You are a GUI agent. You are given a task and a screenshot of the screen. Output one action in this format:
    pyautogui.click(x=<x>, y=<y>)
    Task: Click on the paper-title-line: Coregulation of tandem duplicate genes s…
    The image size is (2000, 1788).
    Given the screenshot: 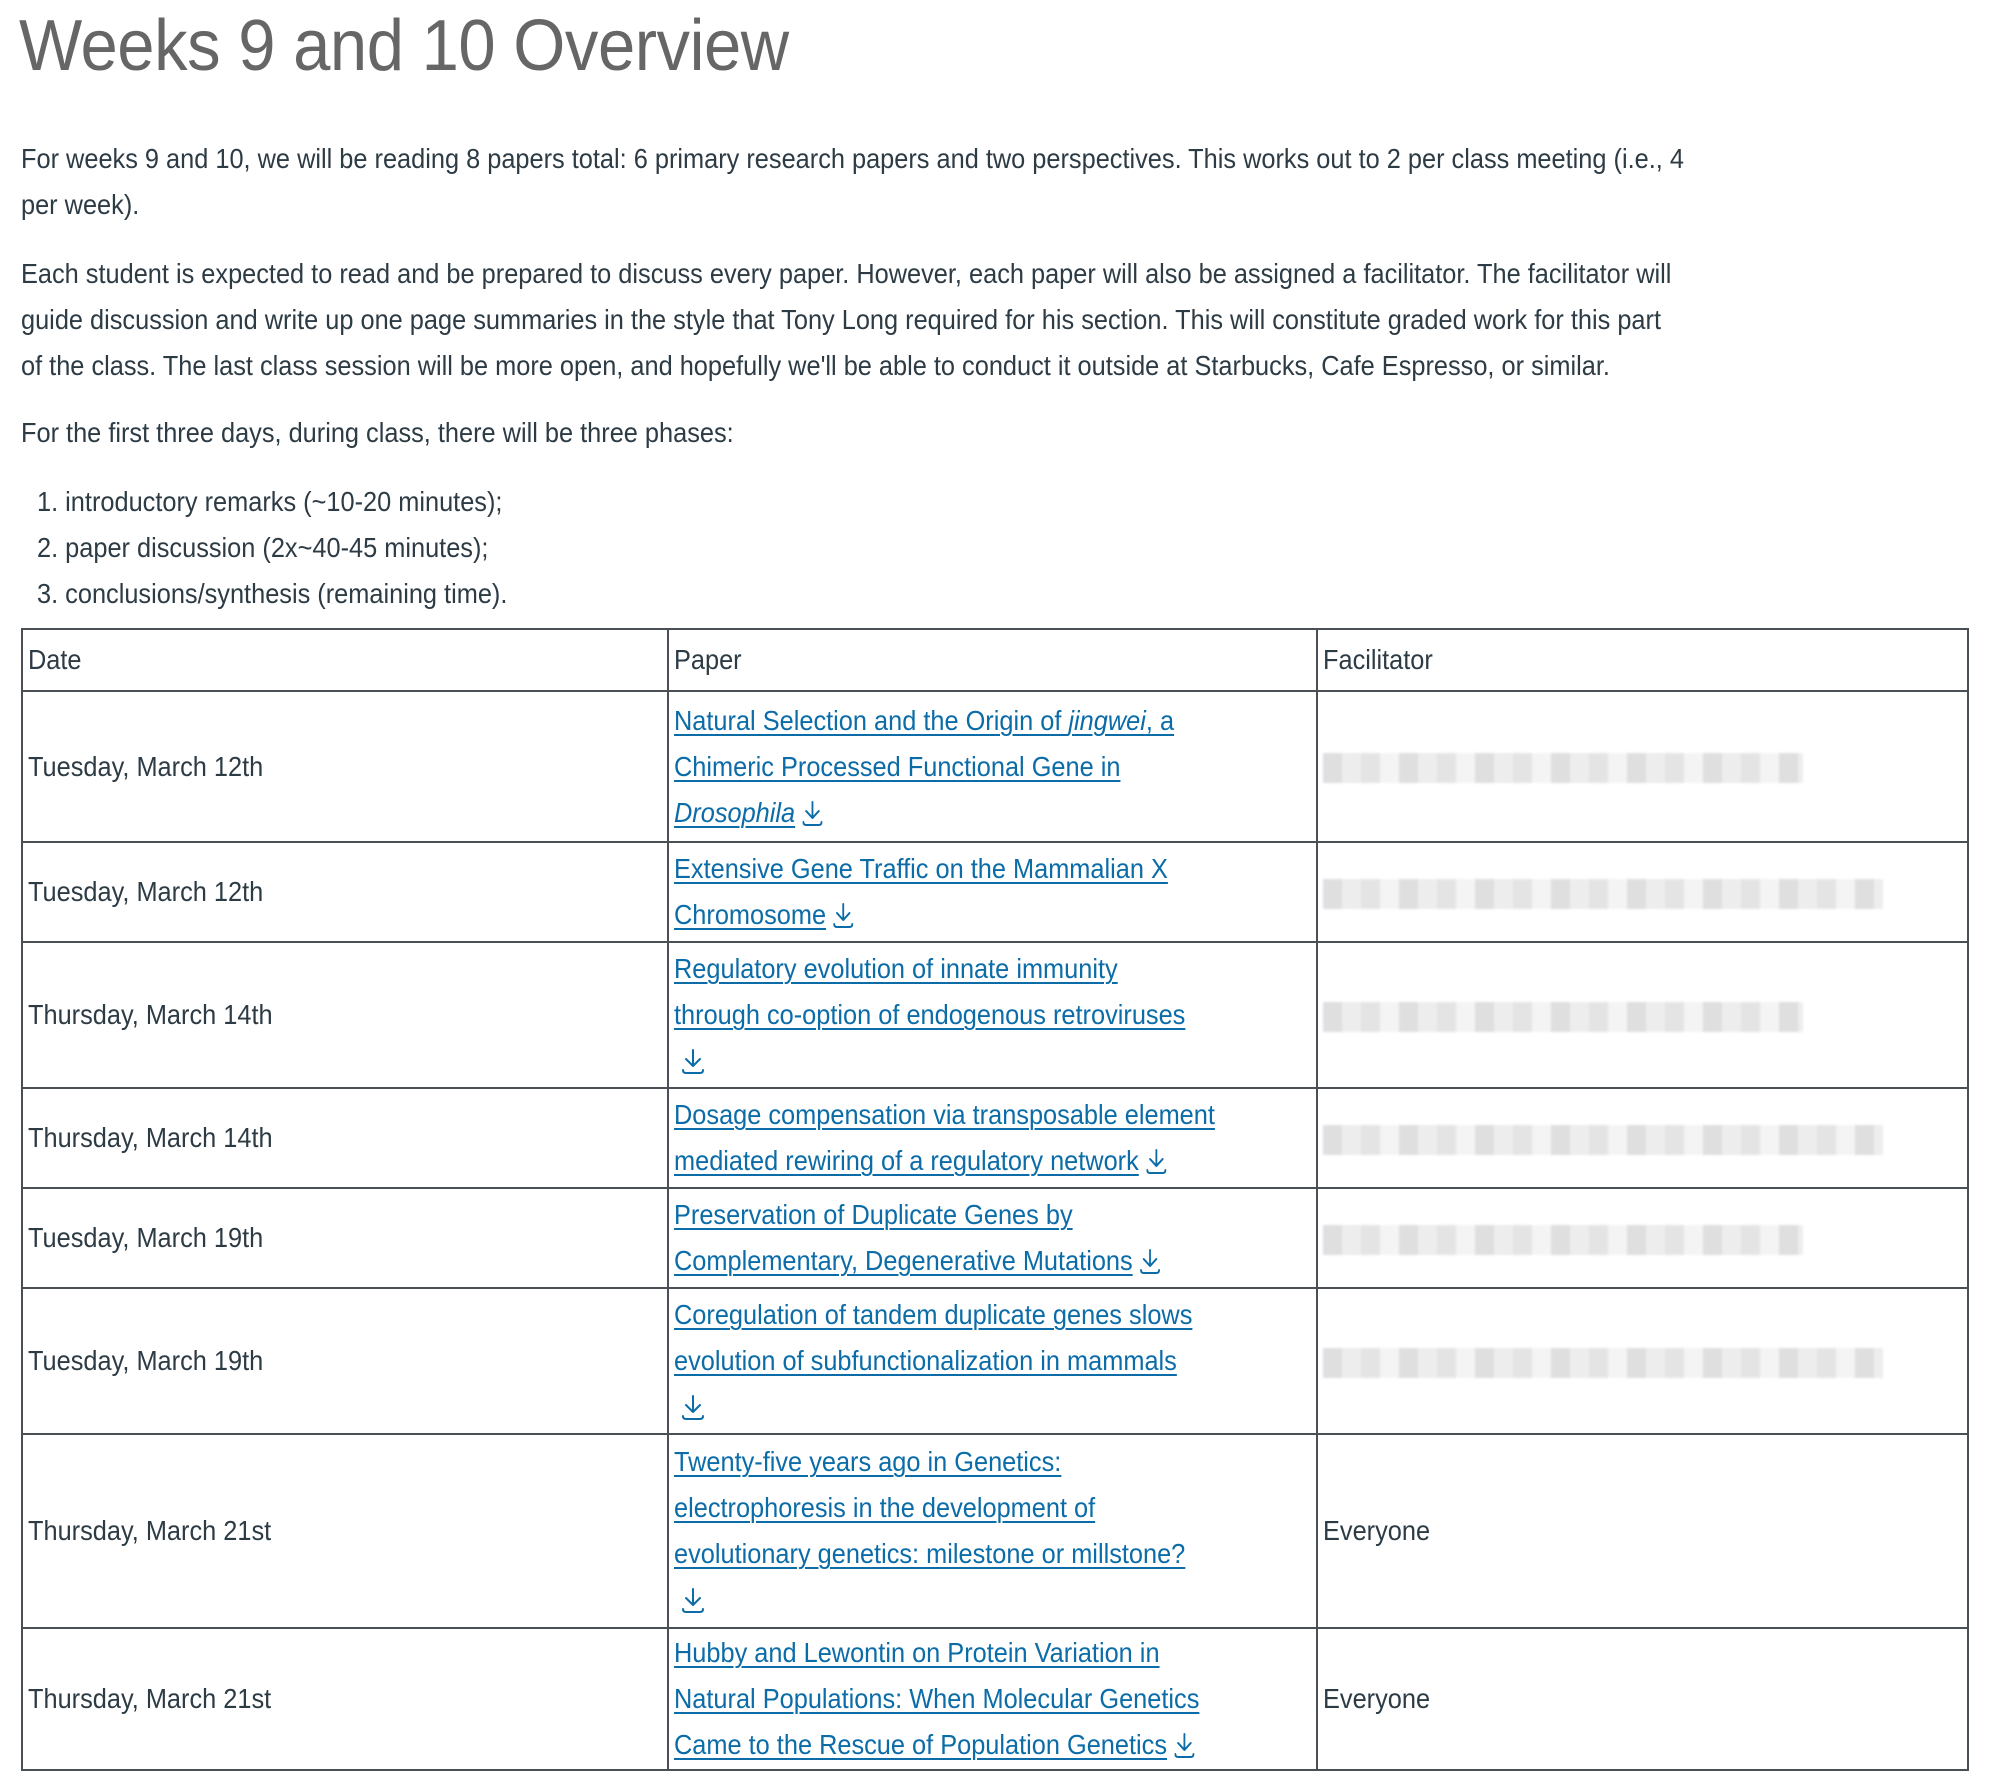 What is the action you would take?
    pyautogui.click(x=962, y=1315)
    